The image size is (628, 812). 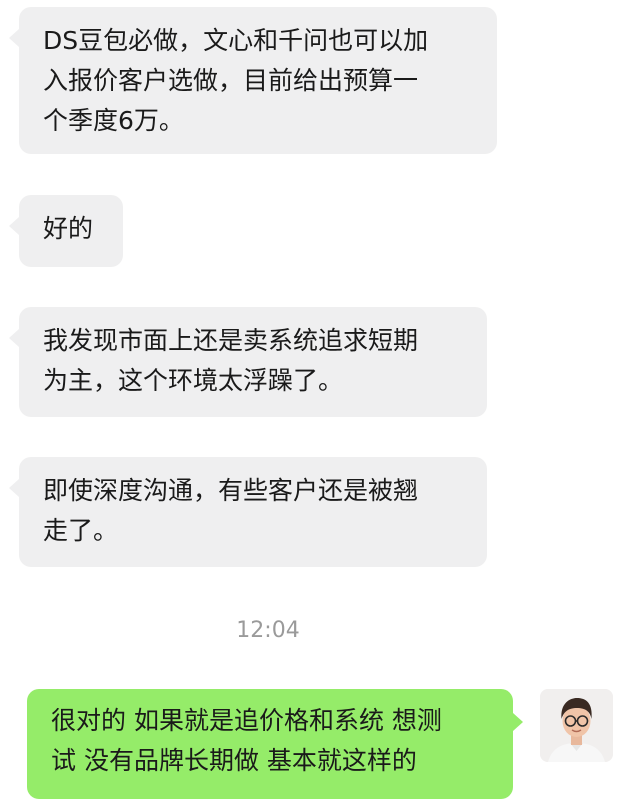 What do you see at coordinates (275, 744) in the screenshot?
I see `message-bubble-outgoing: 很对的 如果就是追价格和系统 想测 试 没有品牌长期做 基本就这样的` at bounding box center [275, 744].